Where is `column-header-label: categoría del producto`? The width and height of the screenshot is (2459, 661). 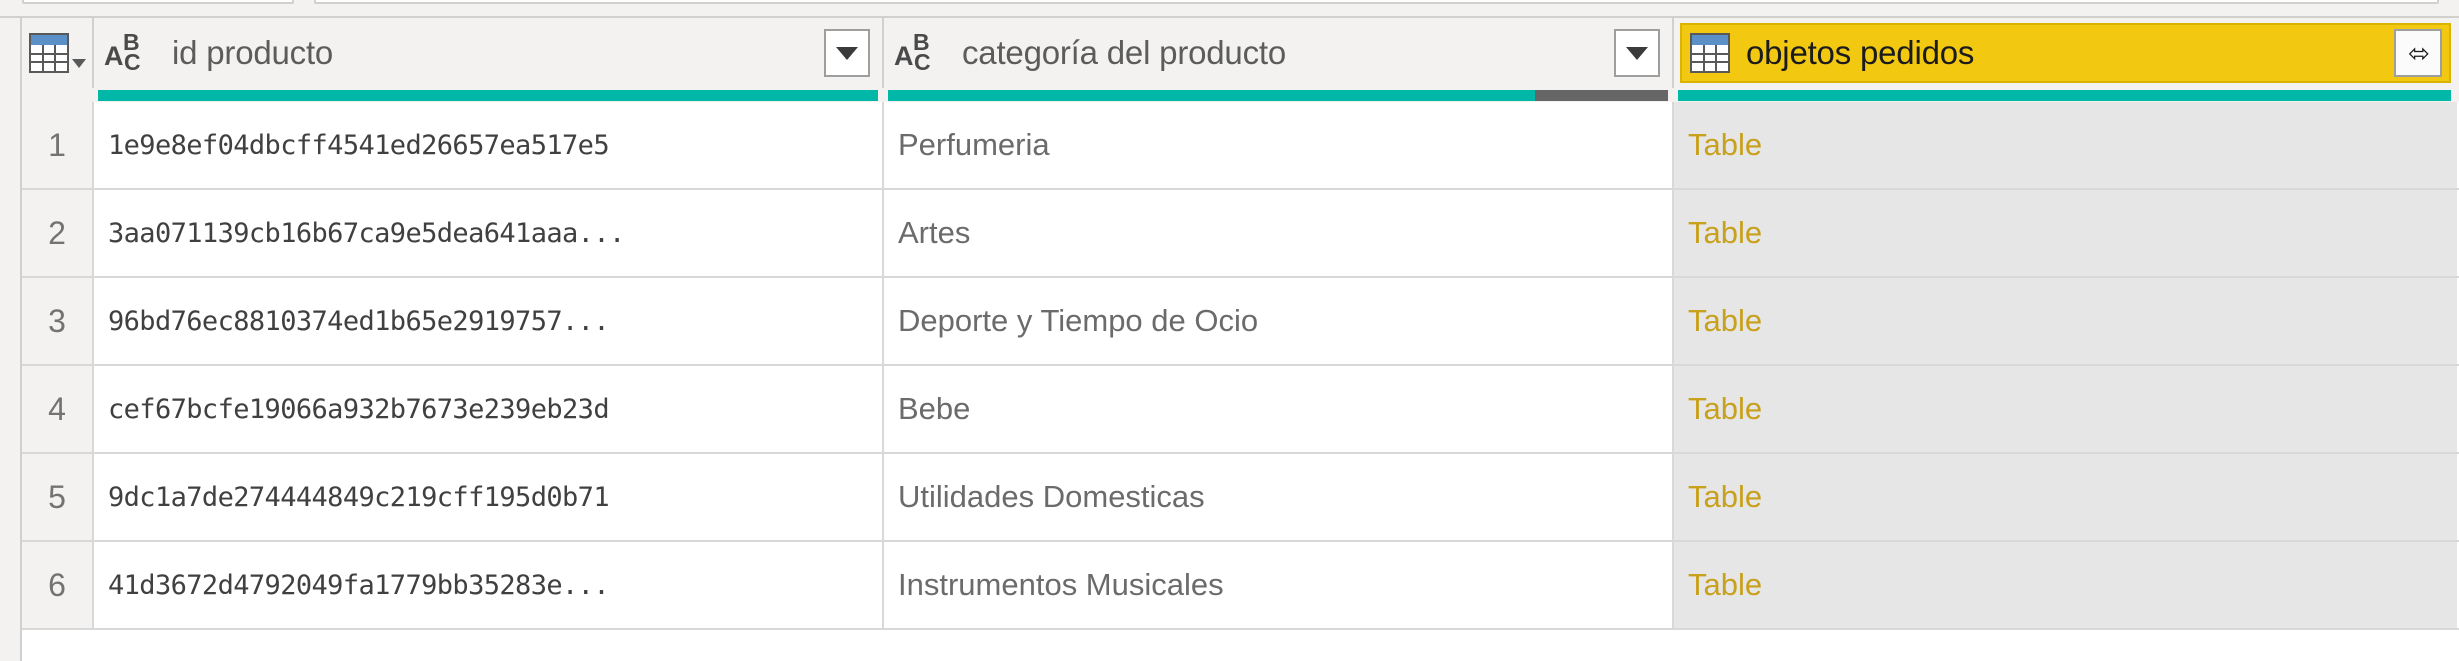
column-header-label: categoría del producto is located at coordinates (1124, 52).